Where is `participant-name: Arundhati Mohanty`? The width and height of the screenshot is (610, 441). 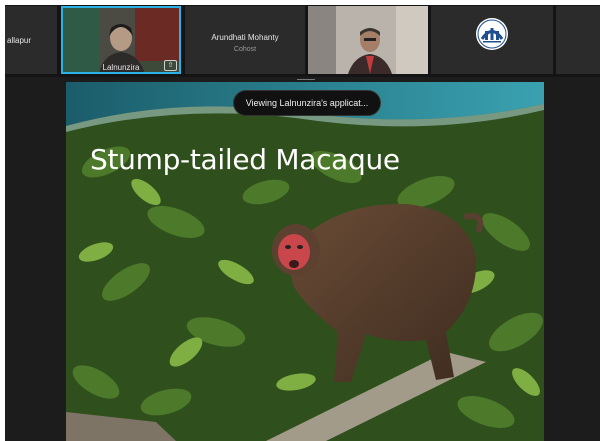 participant-name: Arundhati Mohanty is located at coordinates (245, 37).